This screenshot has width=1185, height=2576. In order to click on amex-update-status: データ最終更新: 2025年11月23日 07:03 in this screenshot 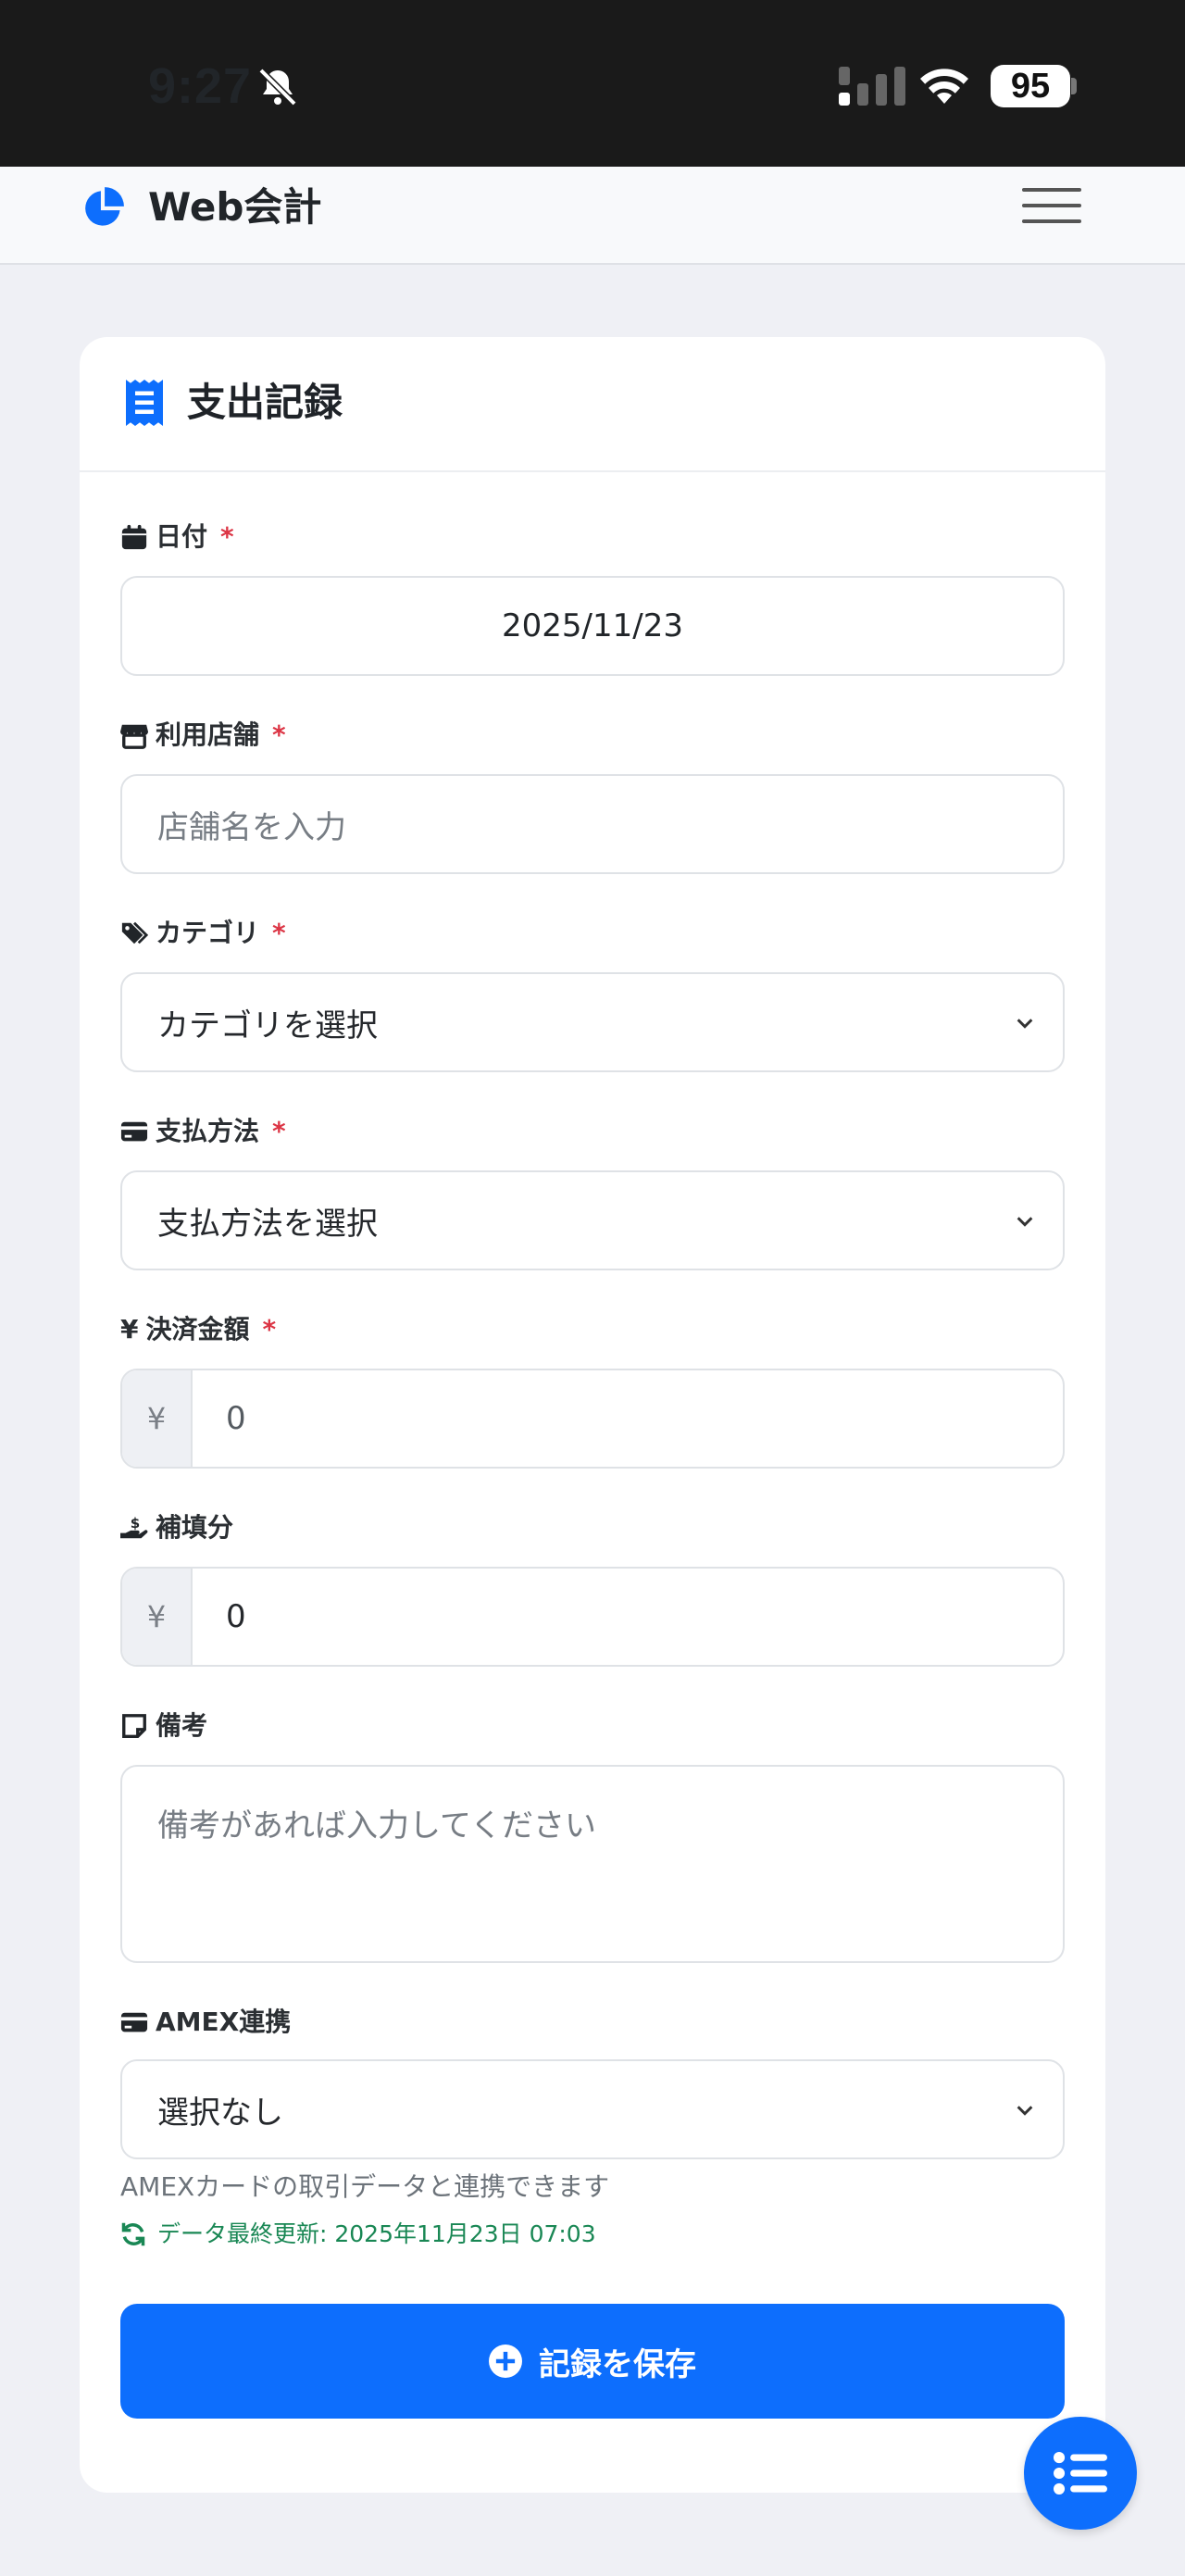, I will do `click(358, 2234)`.